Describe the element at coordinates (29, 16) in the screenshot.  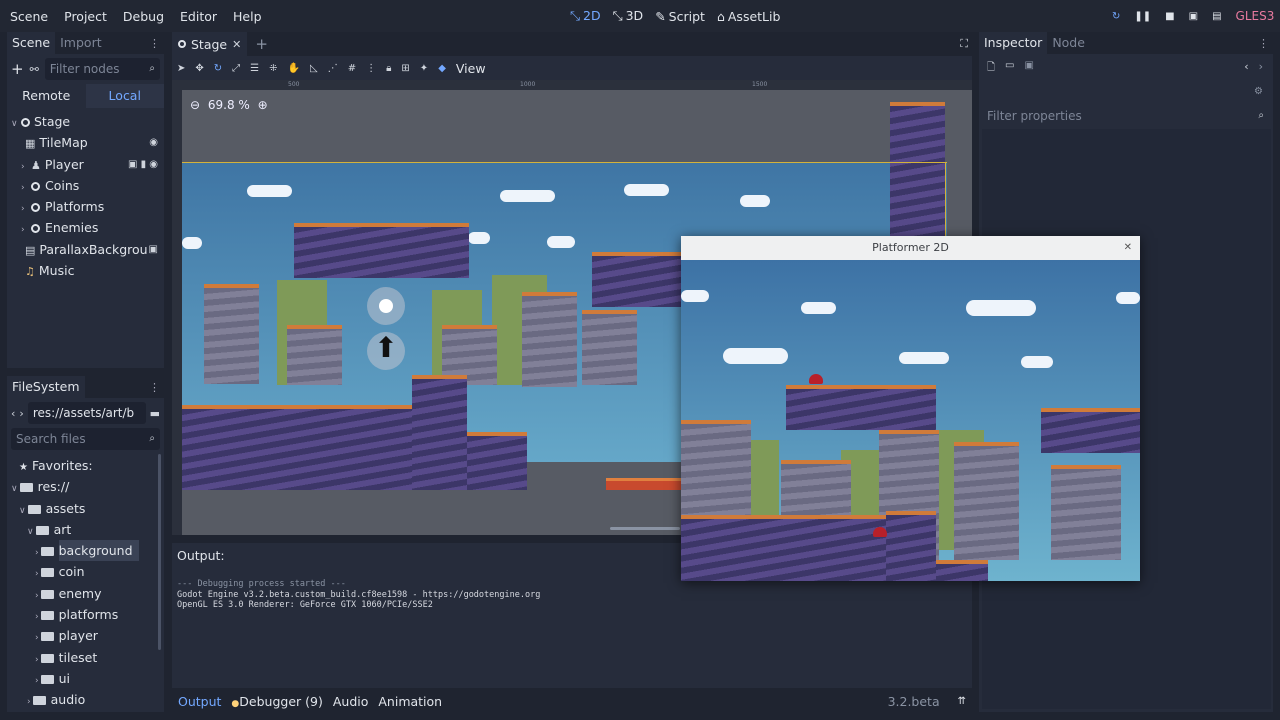
I see `menu-scene: Scene` at that location.